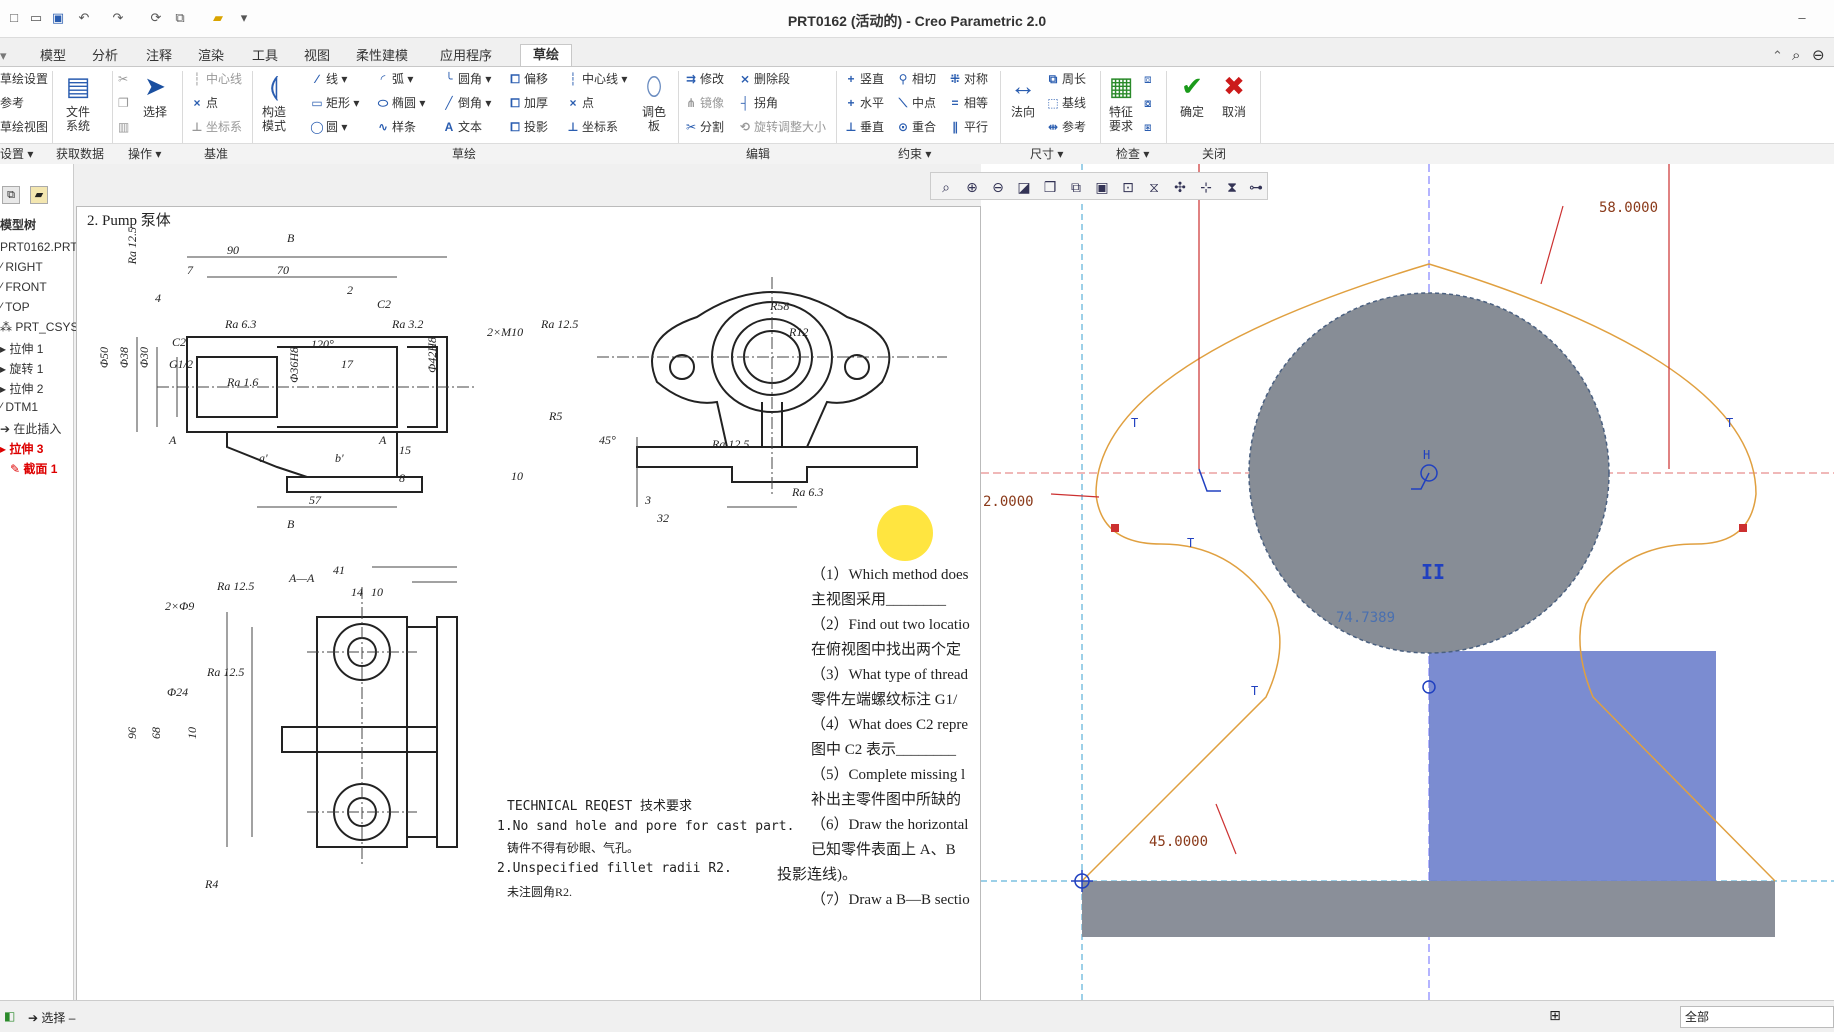 The image size is (1834, 1032). What do you see at coordinates (334, 103) in the screenshot?
I see `rectangle-button: ▭ 矩形 ▾` at bounding box center [334, 103].